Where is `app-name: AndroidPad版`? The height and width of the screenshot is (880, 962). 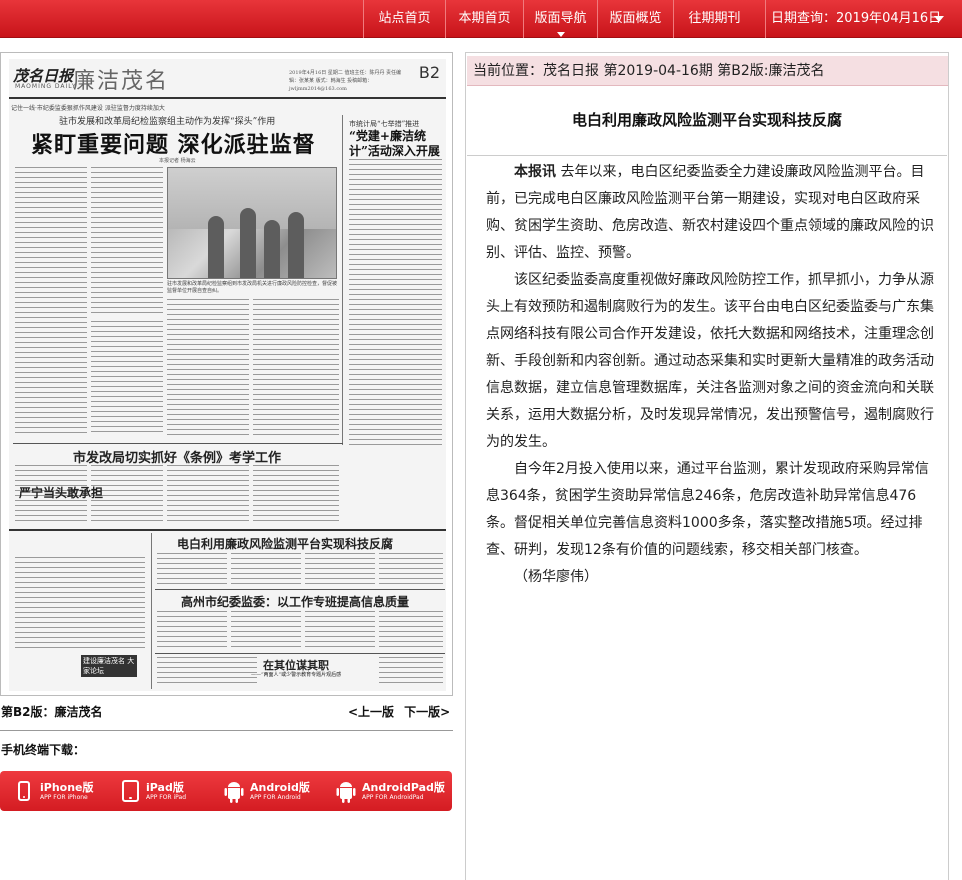 app-name: AndroidPad版 is located at coordinates (403, 787).